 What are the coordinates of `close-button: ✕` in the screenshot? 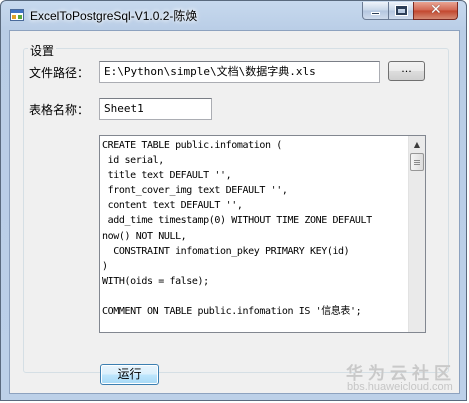 It's located at (435, 11).